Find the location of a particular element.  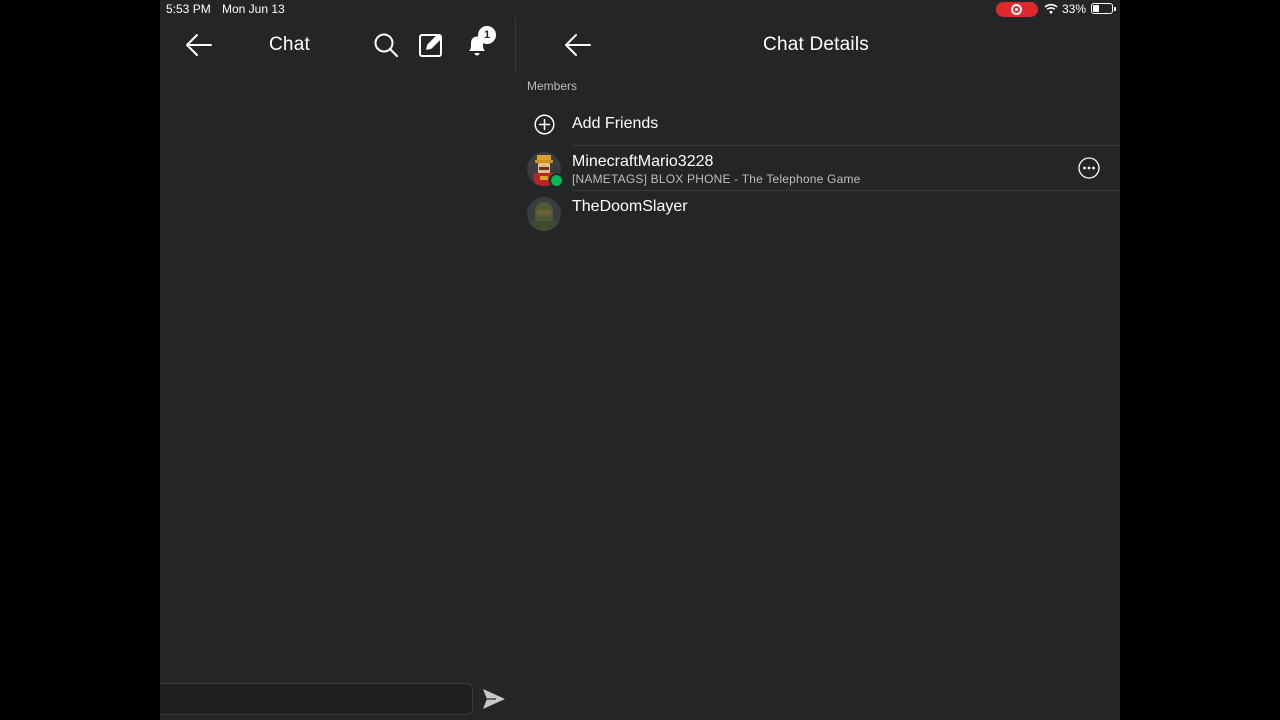

chat-title: Chat is located at coordinates (289, 44).